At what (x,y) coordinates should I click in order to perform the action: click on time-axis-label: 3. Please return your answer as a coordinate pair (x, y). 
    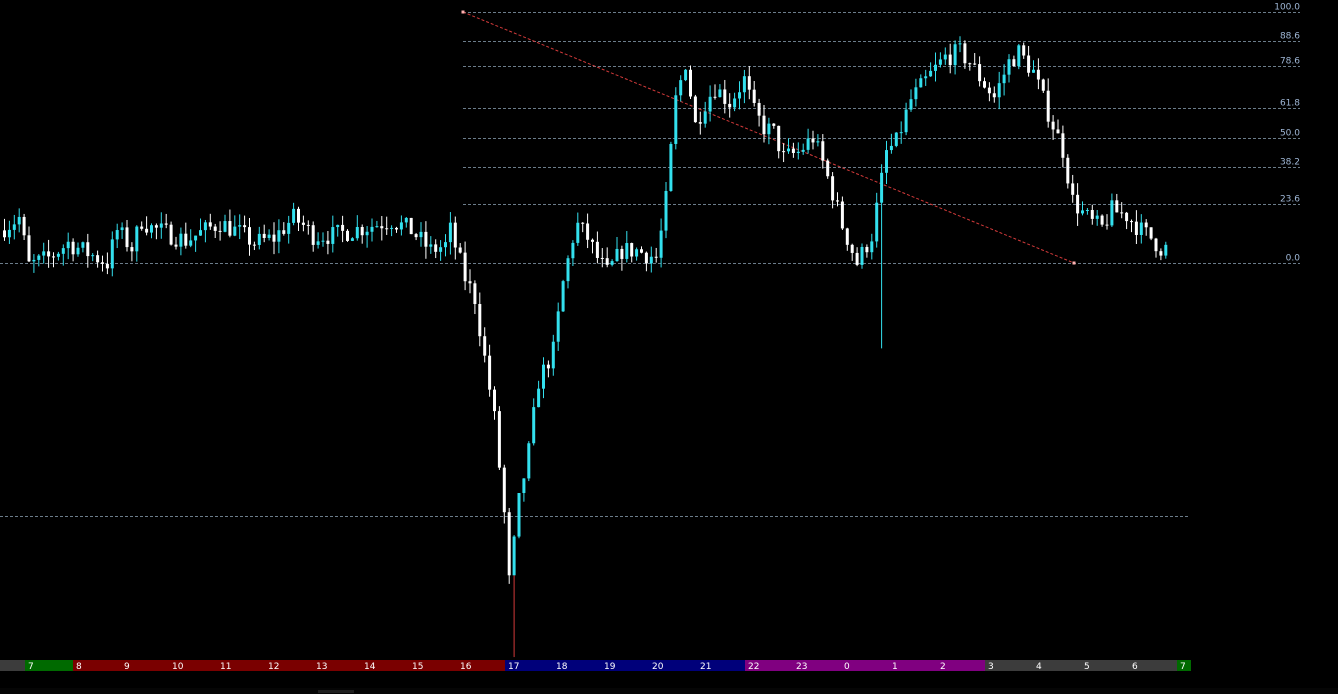
    Looking at the image, I should click on (991, 667).